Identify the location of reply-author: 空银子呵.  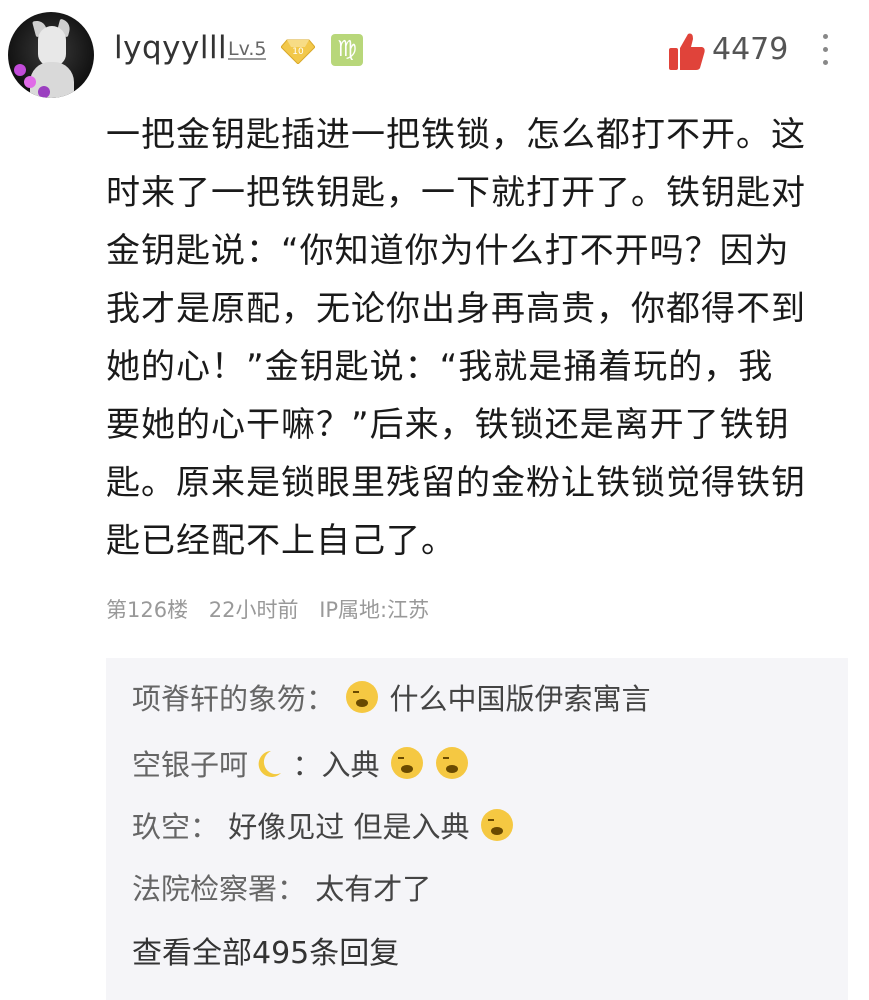
(190, 765).